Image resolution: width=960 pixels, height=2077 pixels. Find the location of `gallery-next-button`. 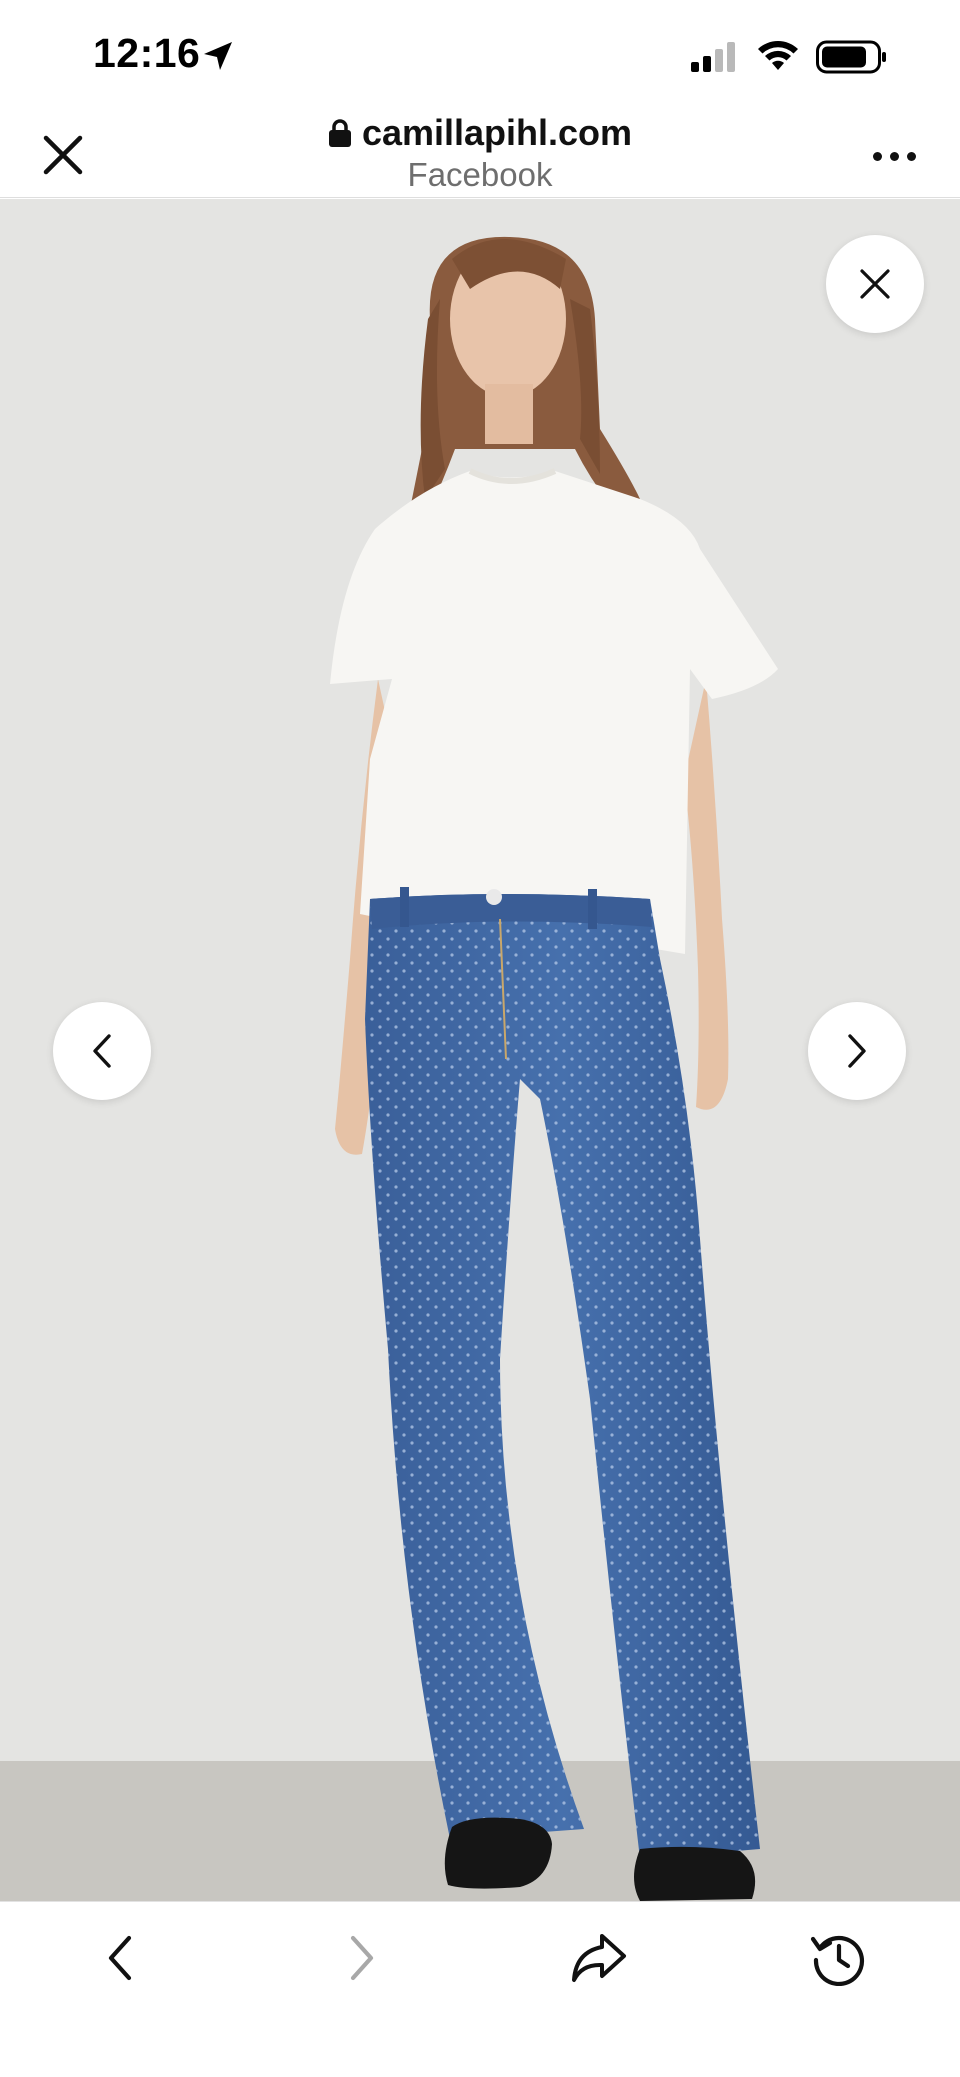

gallery-next-button is located at coordinates (857, 1051).